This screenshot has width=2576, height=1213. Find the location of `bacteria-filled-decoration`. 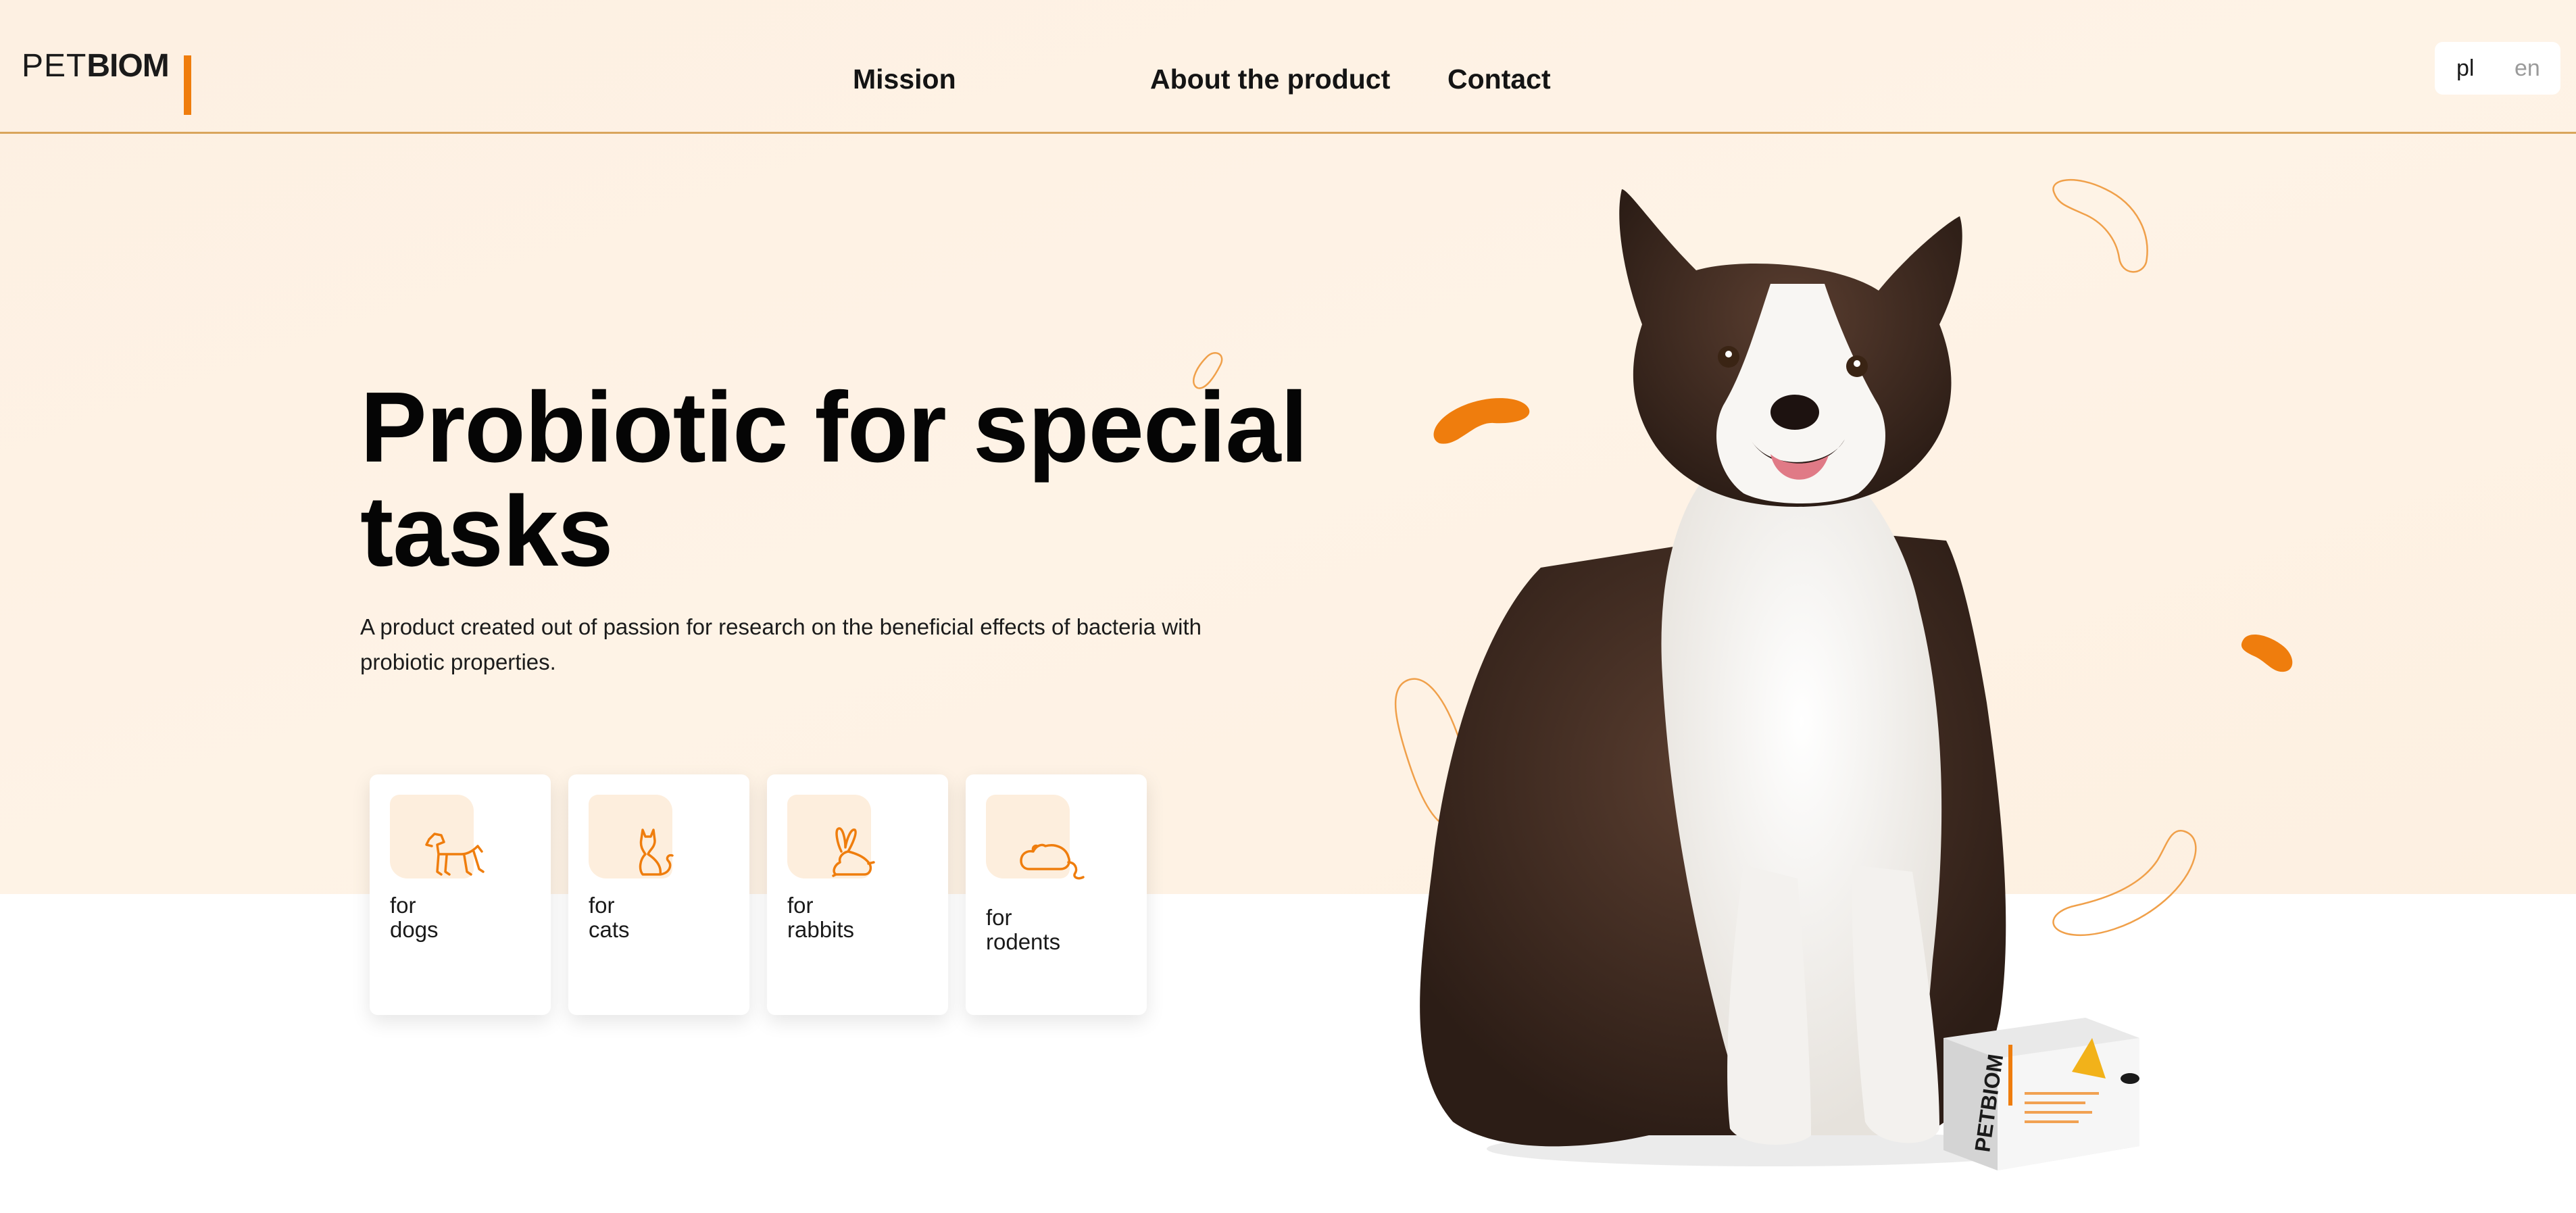

bacteria-filled-decoration is located at coordinates (2267, 653).